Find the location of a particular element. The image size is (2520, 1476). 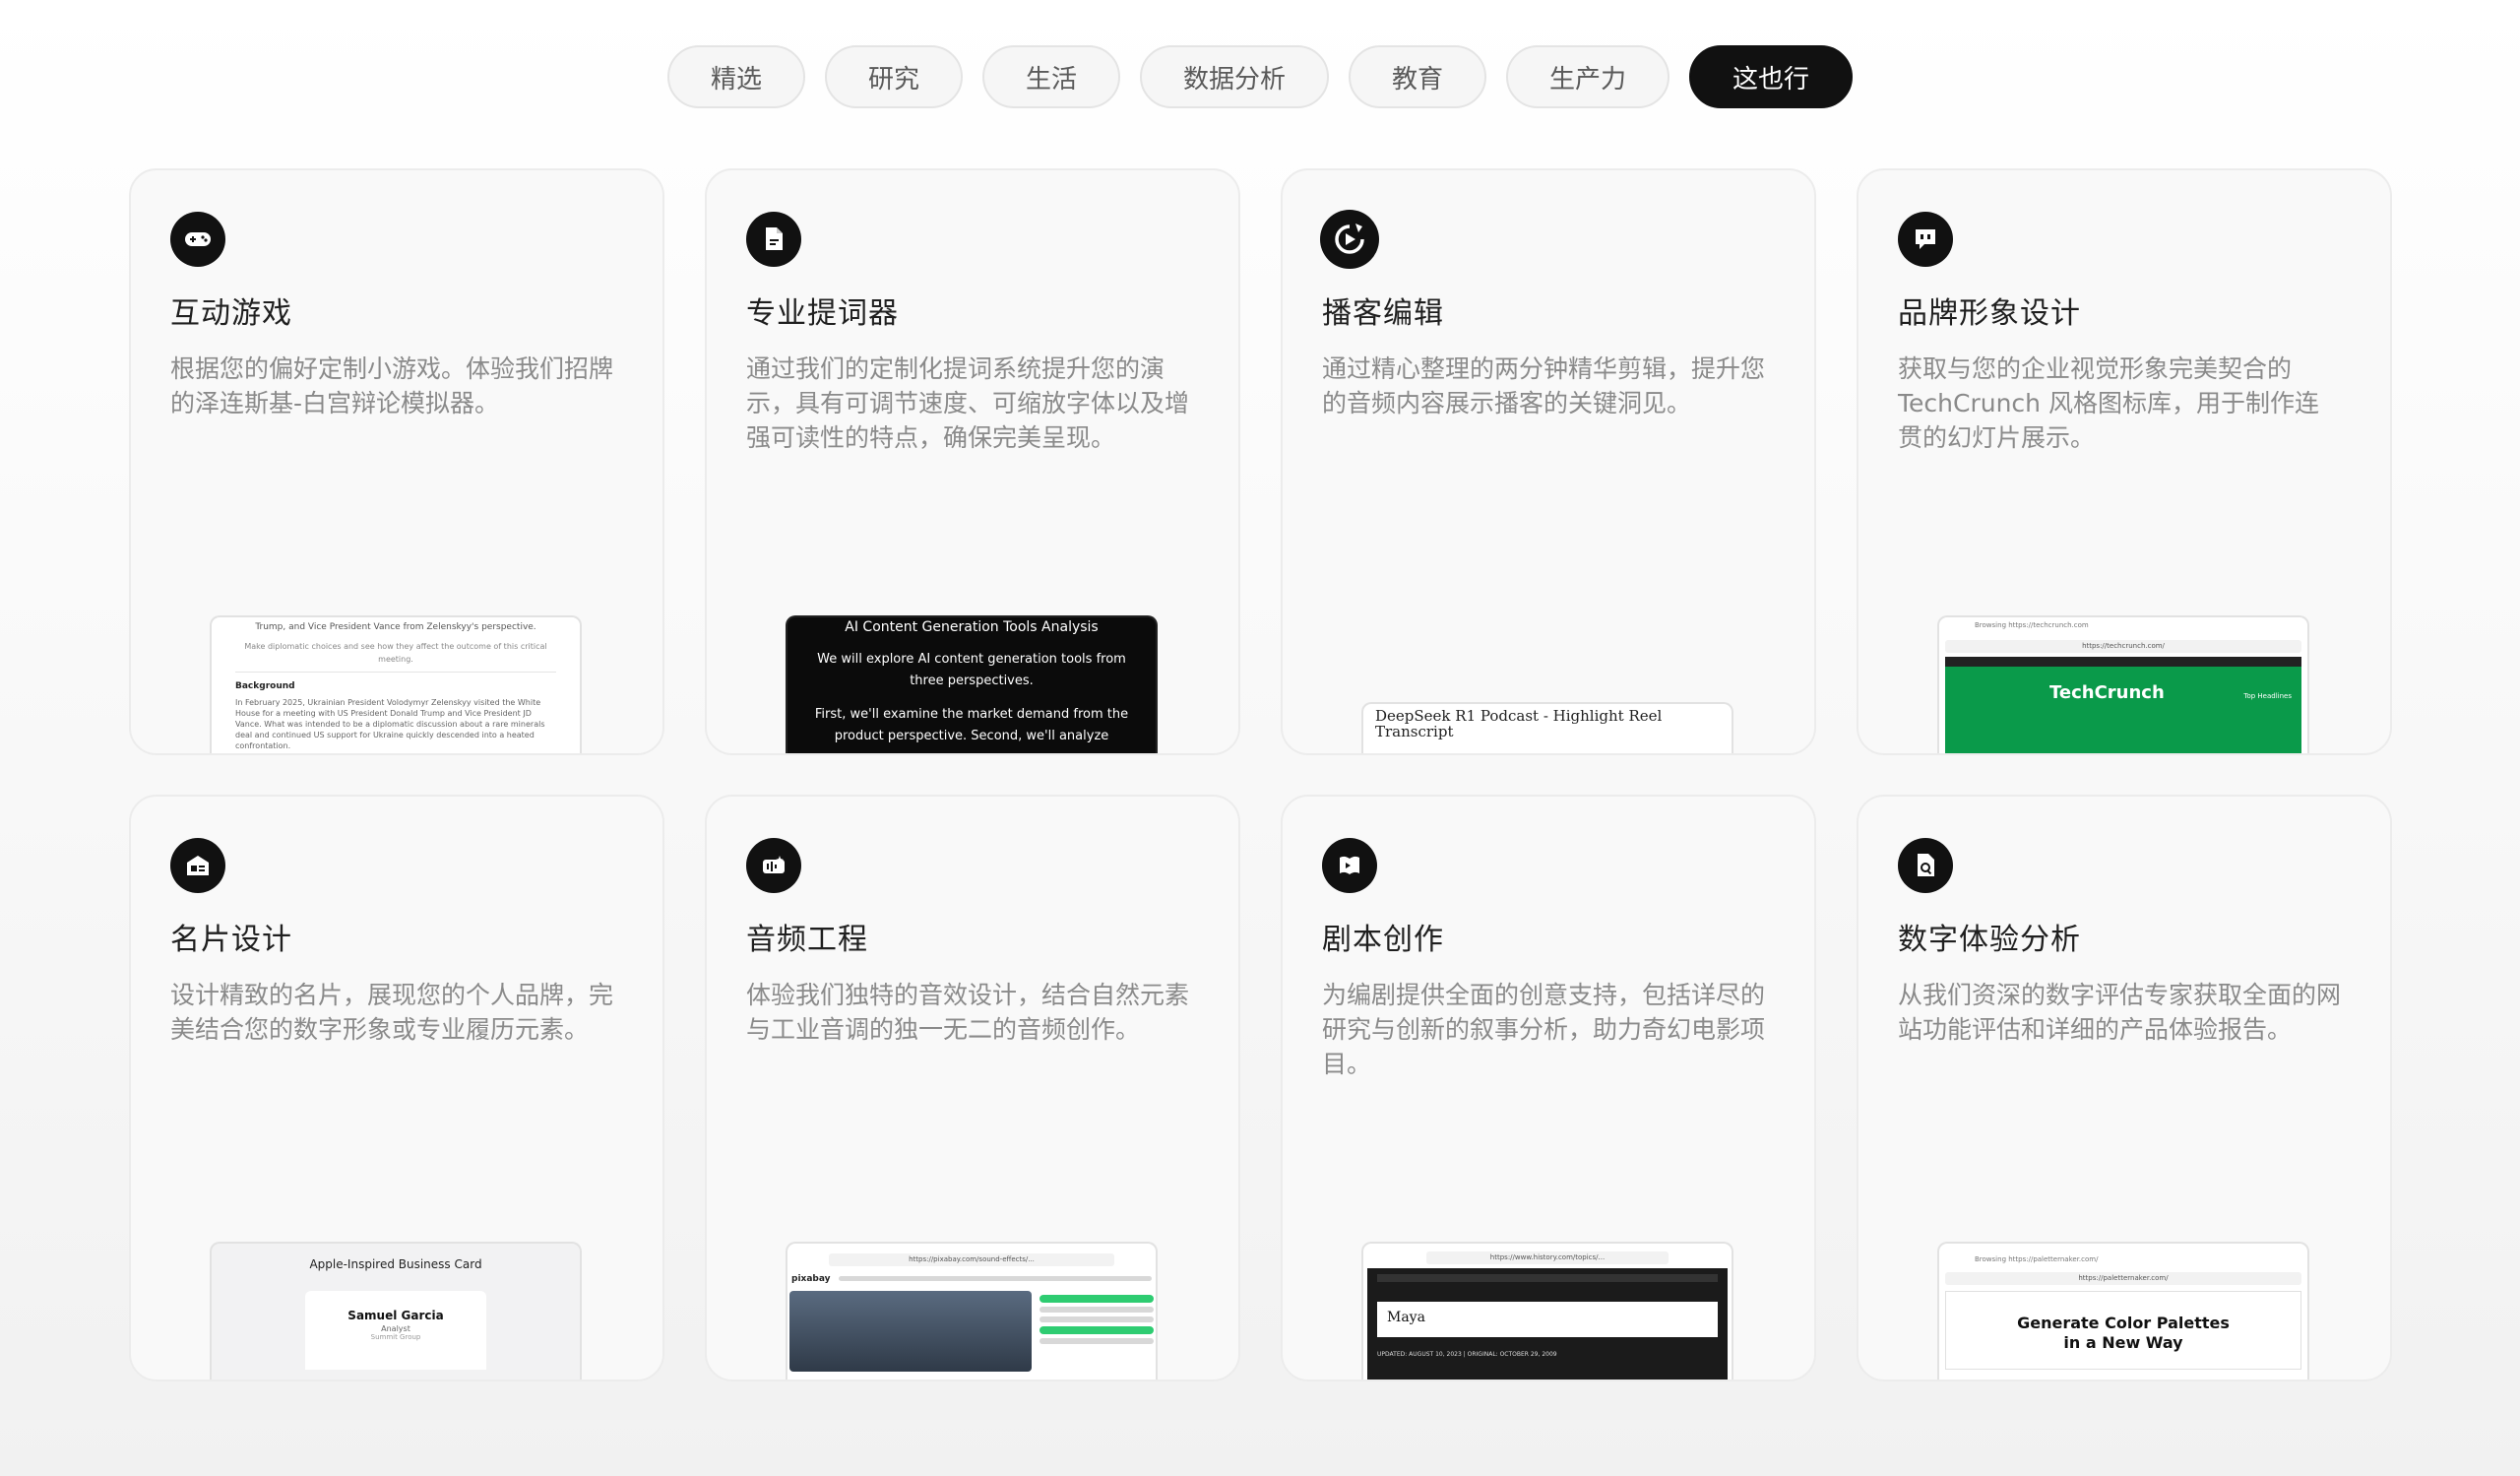

preview-heading: Background is located at coordinates (265, 686).